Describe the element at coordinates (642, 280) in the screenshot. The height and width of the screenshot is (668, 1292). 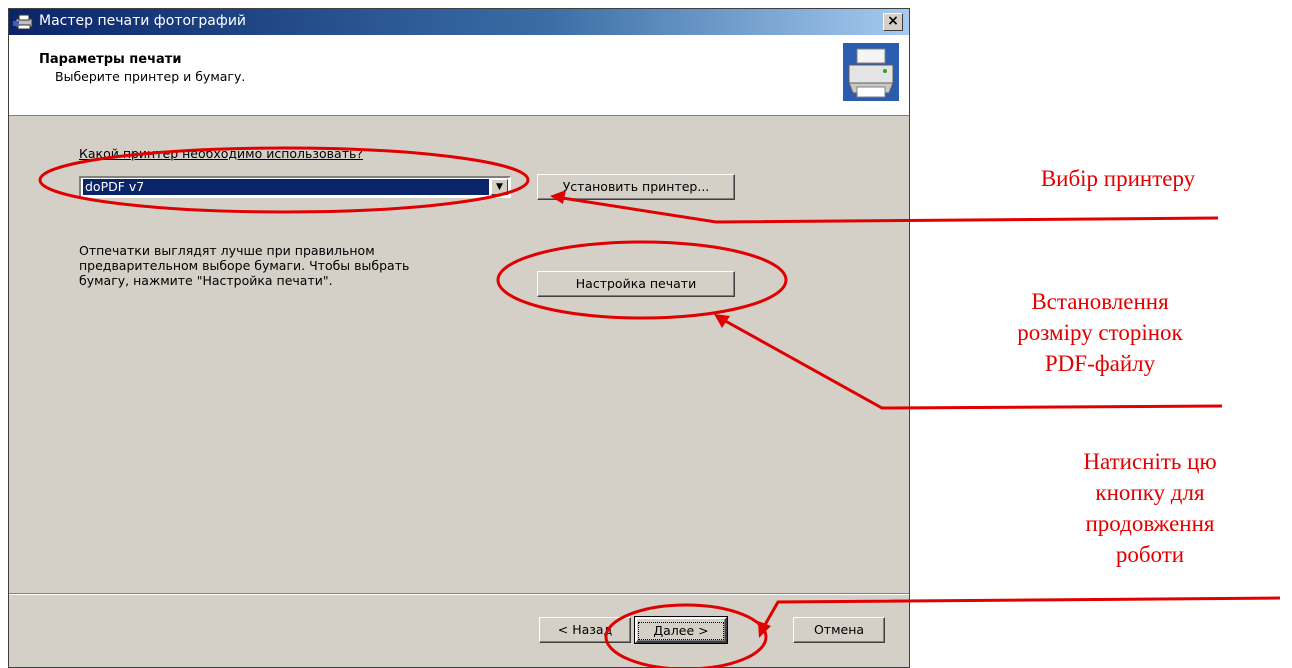
I see `setup-button-highlight-ellipse` at that location.